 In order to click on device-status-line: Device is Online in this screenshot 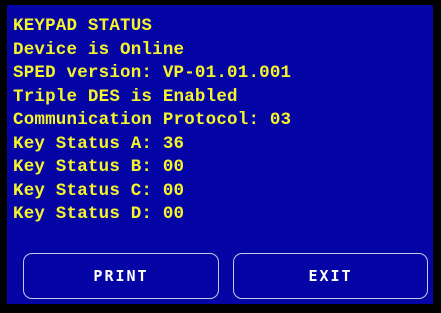, I will do `click(99, 49)`.